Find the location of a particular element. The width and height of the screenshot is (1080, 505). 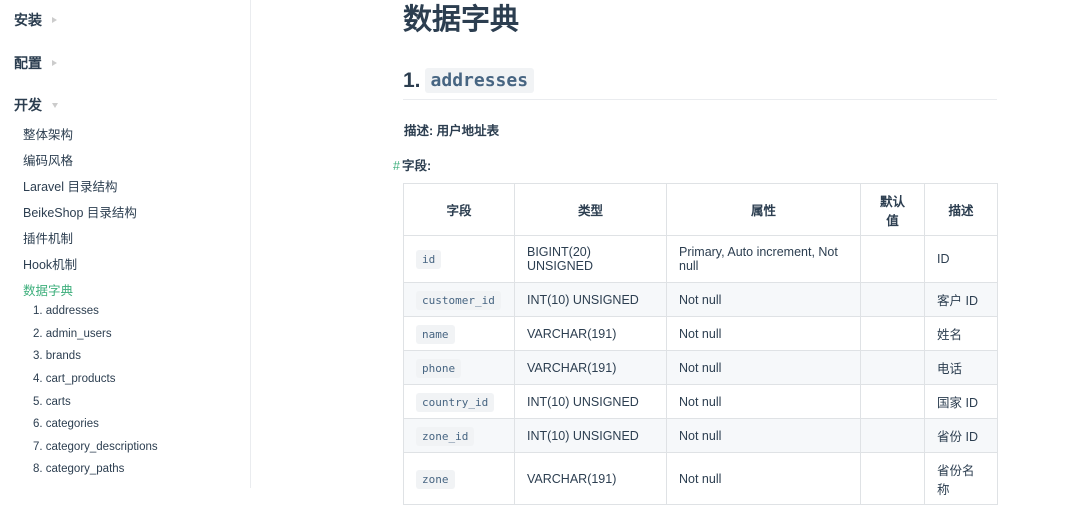

cell-description: 客户 ID is located at coordinates (961, 299).